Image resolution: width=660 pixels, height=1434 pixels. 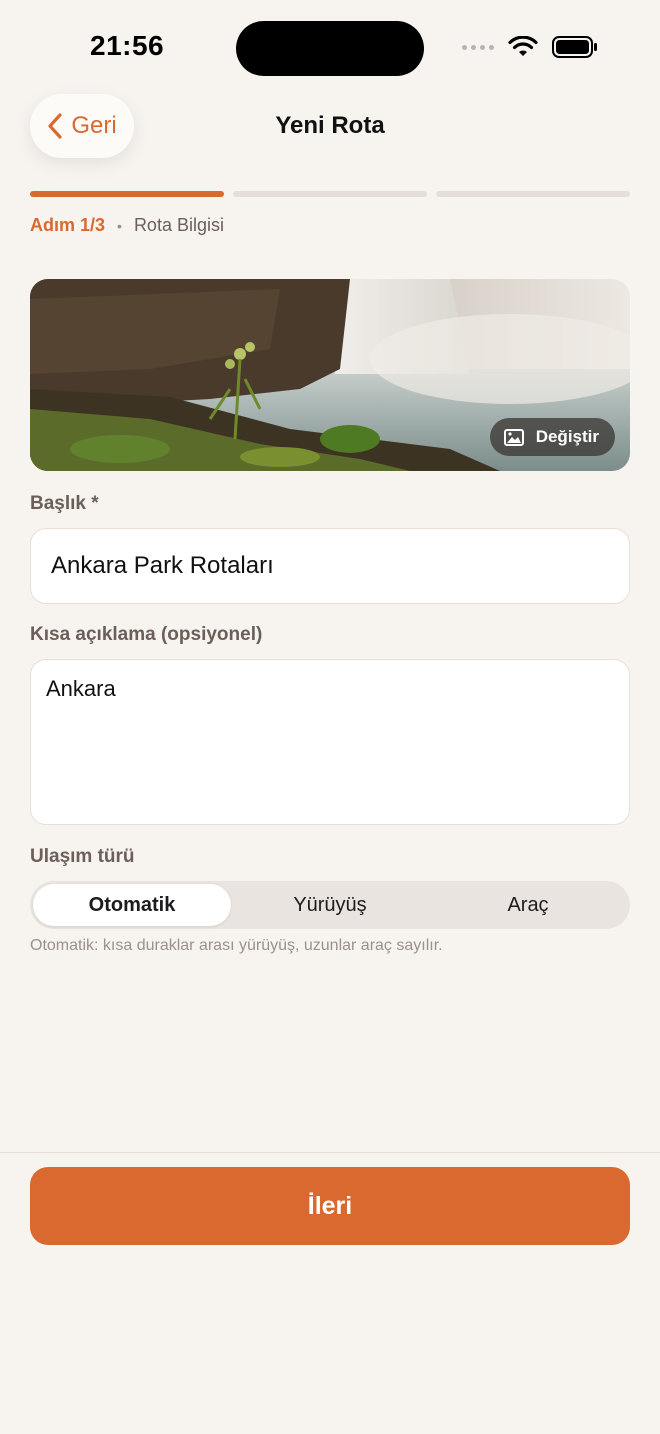 What do you see at coordinates (523, 46) in the screenshot?
I see `wifi-icon` at bounding box center [523, 46].